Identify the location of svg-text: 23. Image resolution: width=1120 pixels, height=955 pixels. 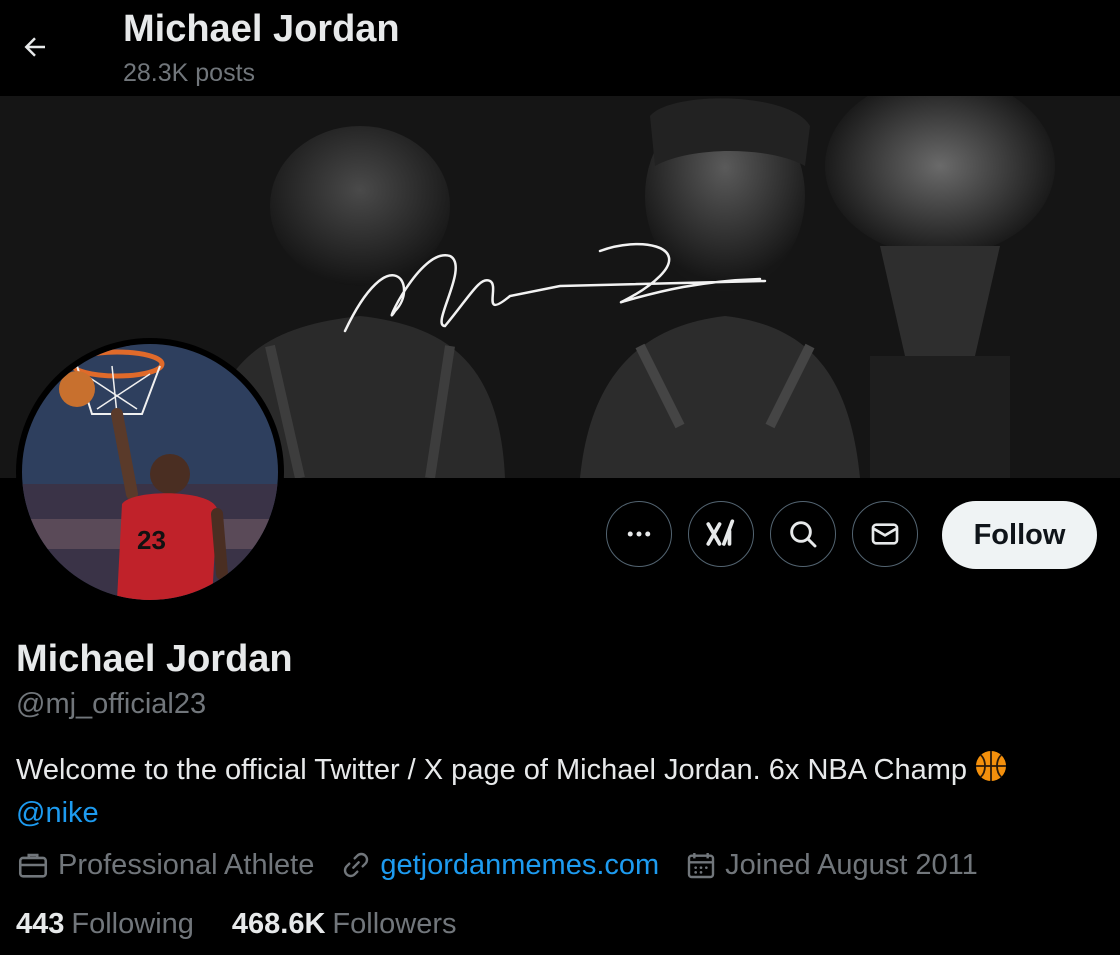
(151, 540).